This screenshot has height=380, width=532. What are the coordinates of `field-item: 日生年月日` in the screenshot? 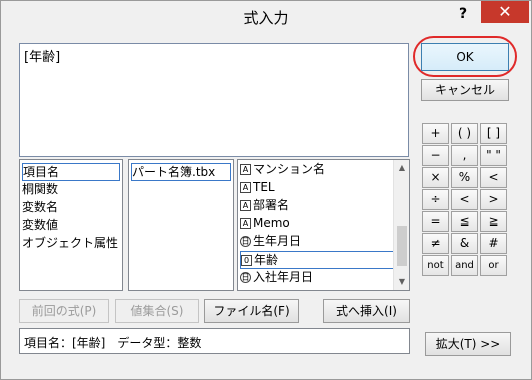 It's located at (270, 242).